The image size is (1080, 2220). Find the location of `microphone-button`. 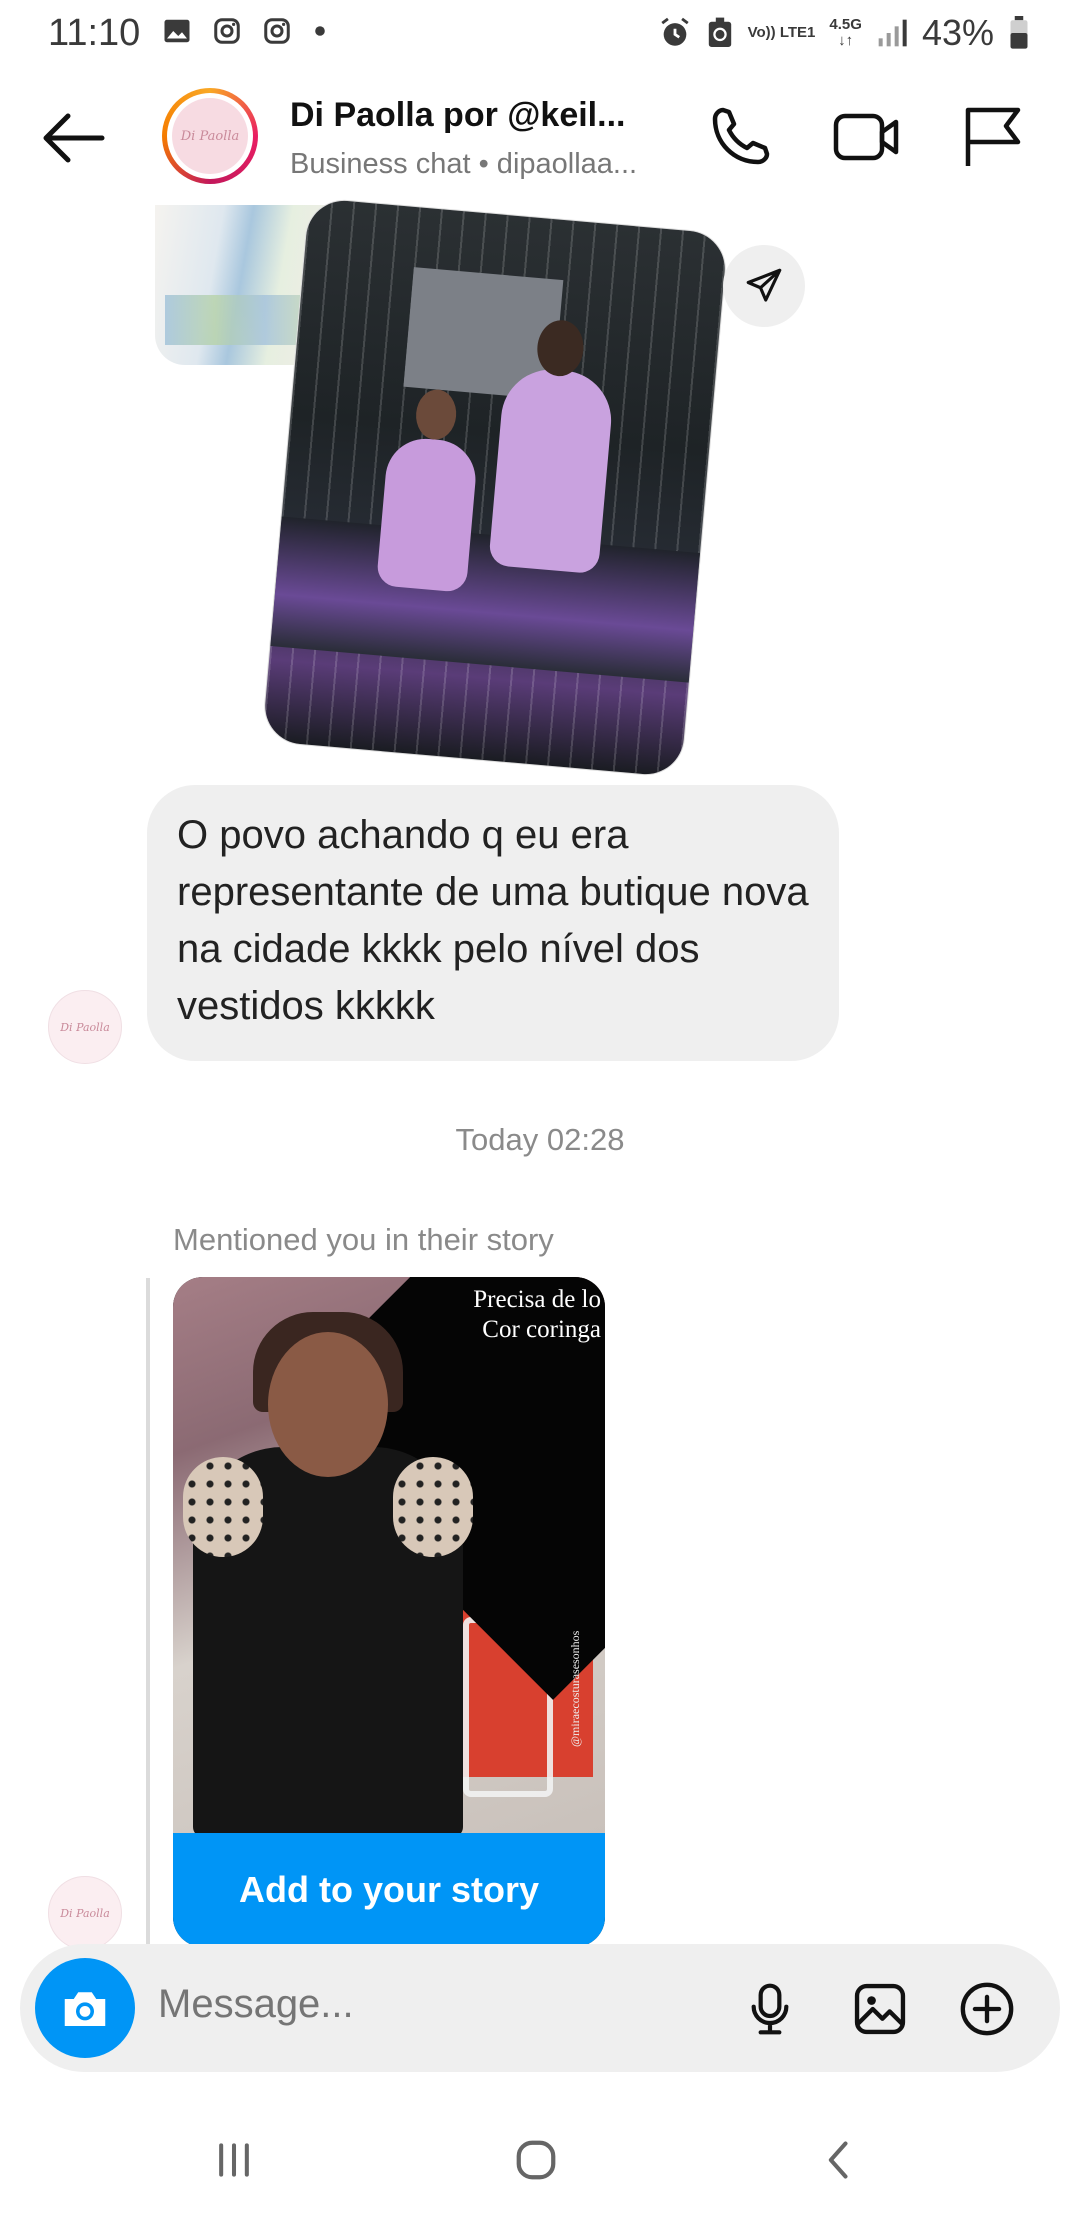

microphone-button is located at coordinates (770, 2009).